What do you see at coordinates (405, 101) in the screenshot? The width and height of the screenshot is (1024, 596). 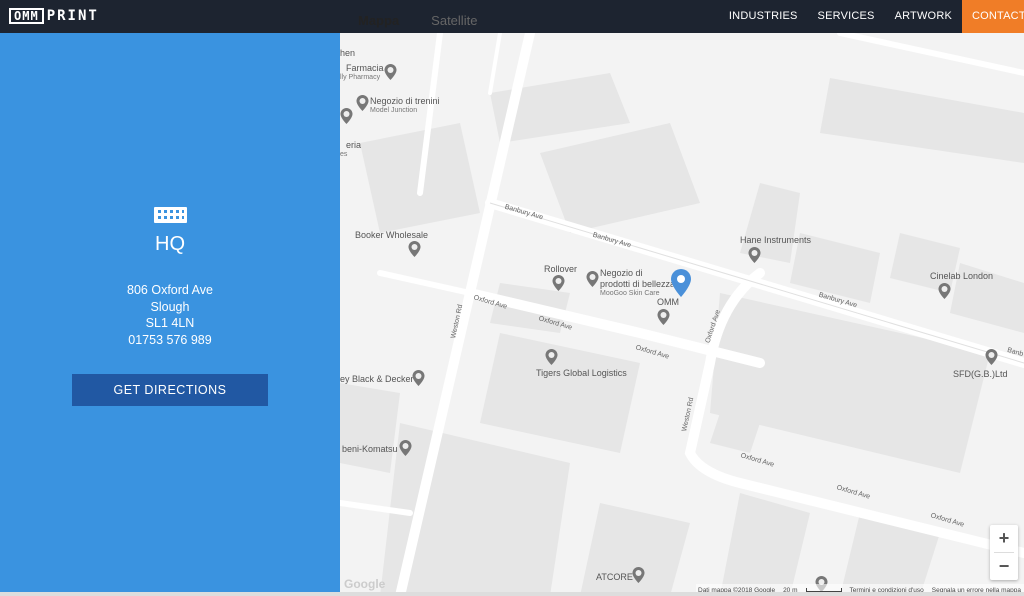 I see `poi-label: Negozio di trenini` at bounding box center [405, 101].